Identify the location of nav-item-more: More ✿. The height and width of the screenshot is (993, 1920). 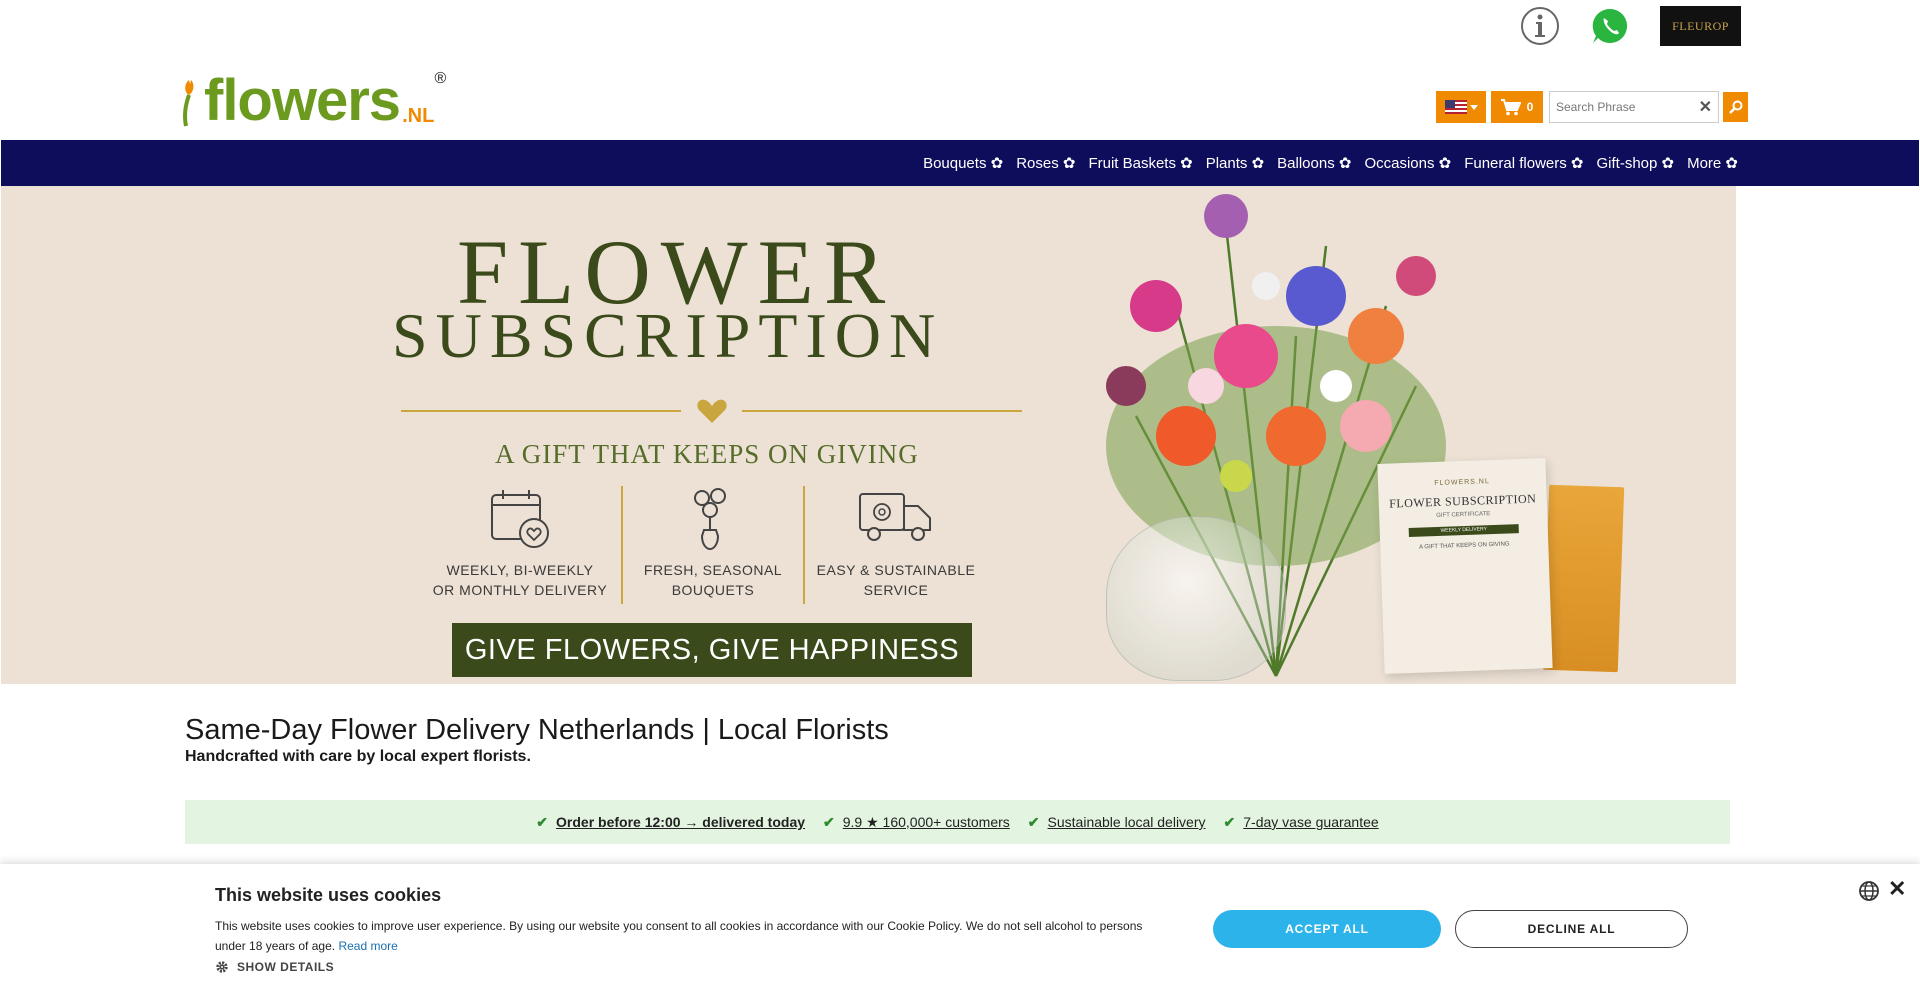
(1712, 163).